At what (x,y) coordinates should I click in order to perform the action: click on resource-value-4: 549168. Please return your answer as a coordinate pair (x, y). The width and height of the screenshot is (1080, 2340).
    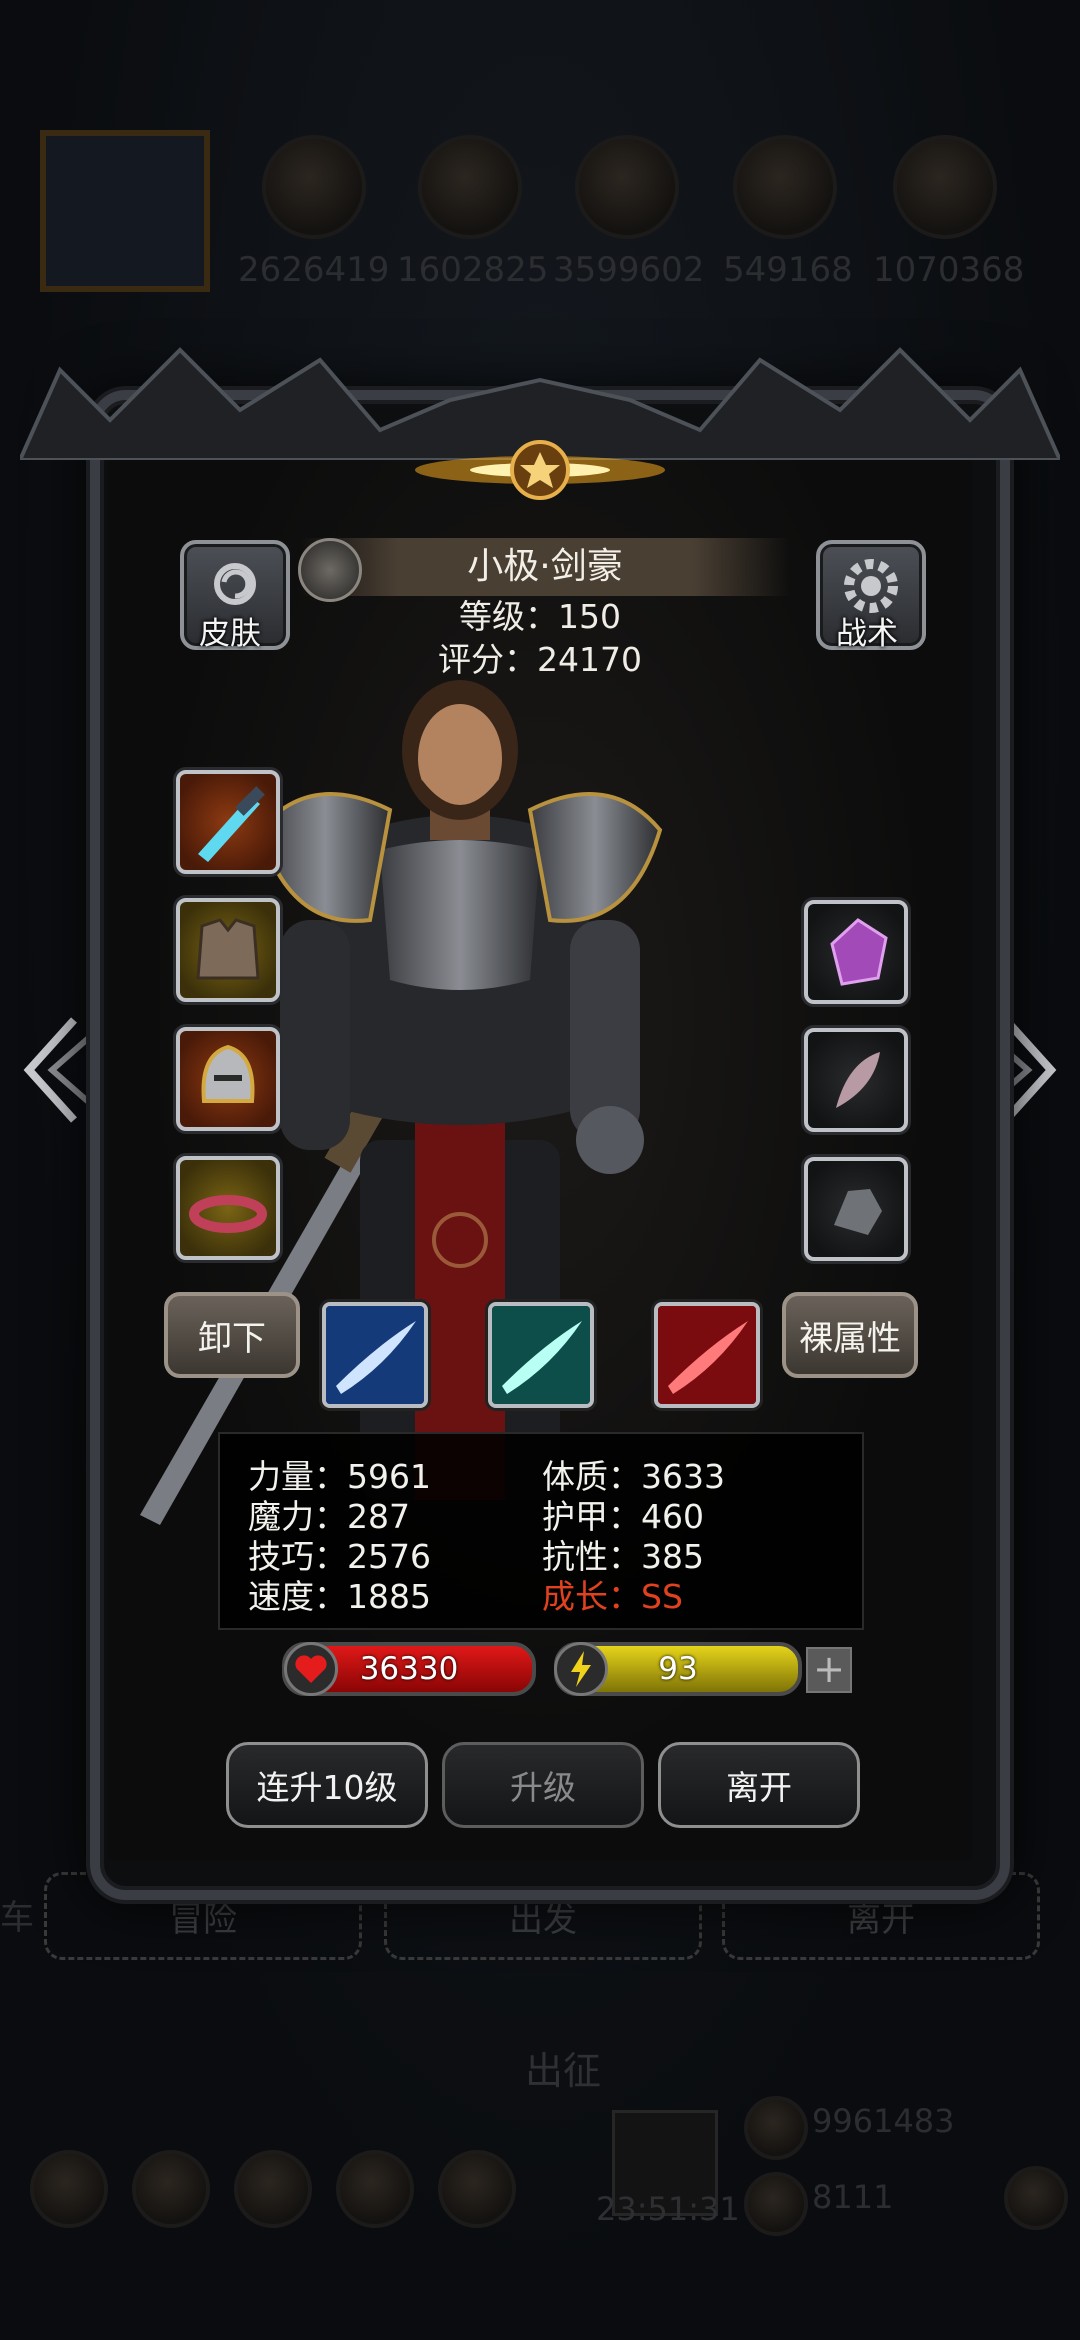
    Looking at the image, I should click on (788, 270).